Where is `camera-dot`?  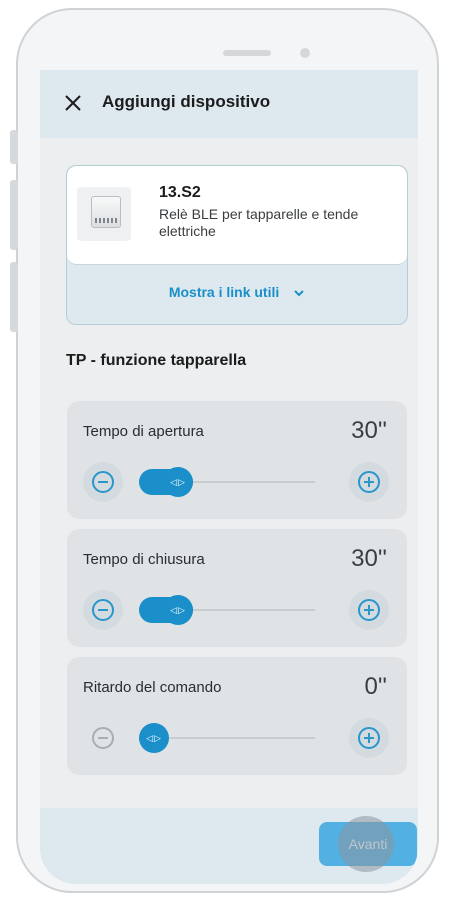
camera-dot is located at coordinates (305, 53).